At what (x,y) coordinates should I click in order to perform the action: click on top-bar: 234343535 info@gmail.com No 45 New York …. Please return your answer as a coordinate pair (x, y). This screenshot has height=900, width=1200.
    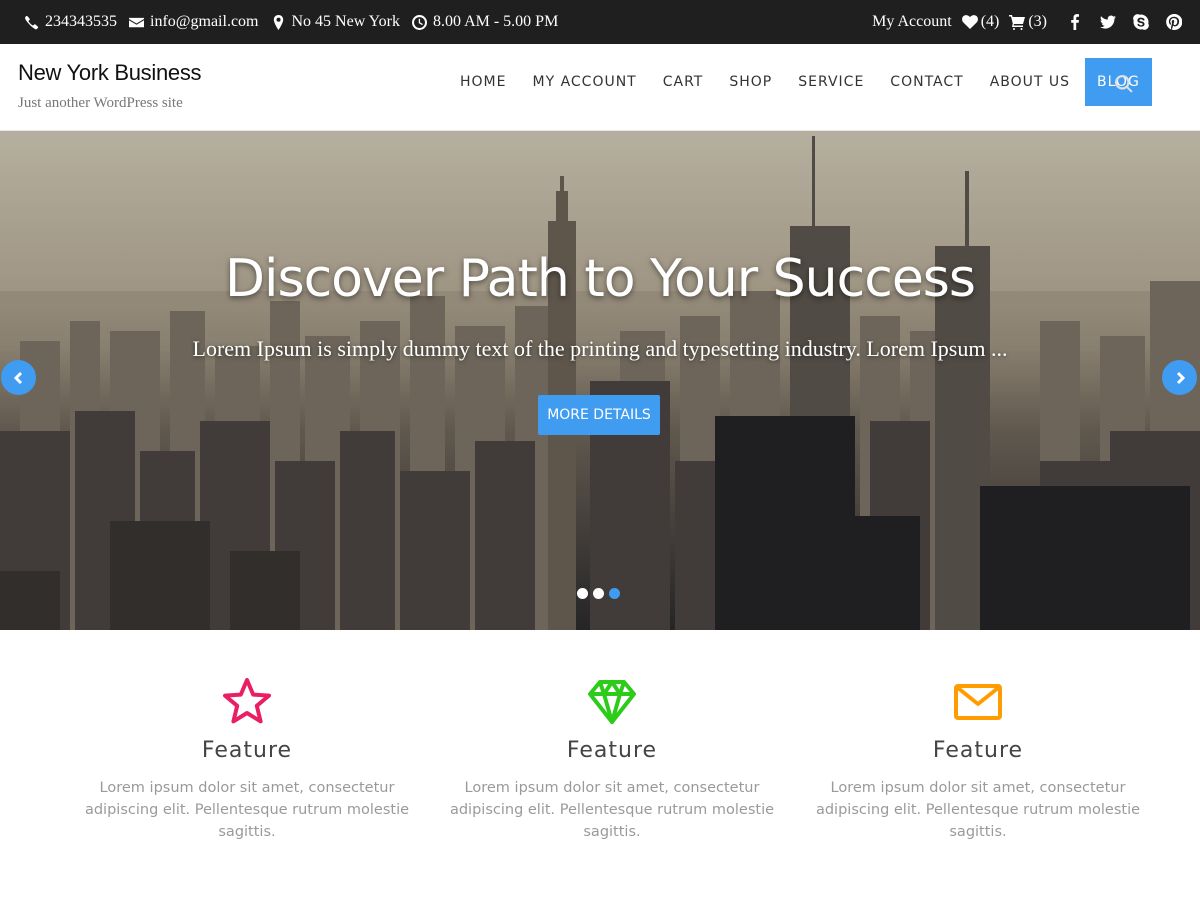
    Looking at the image, I should click on (600, 22).